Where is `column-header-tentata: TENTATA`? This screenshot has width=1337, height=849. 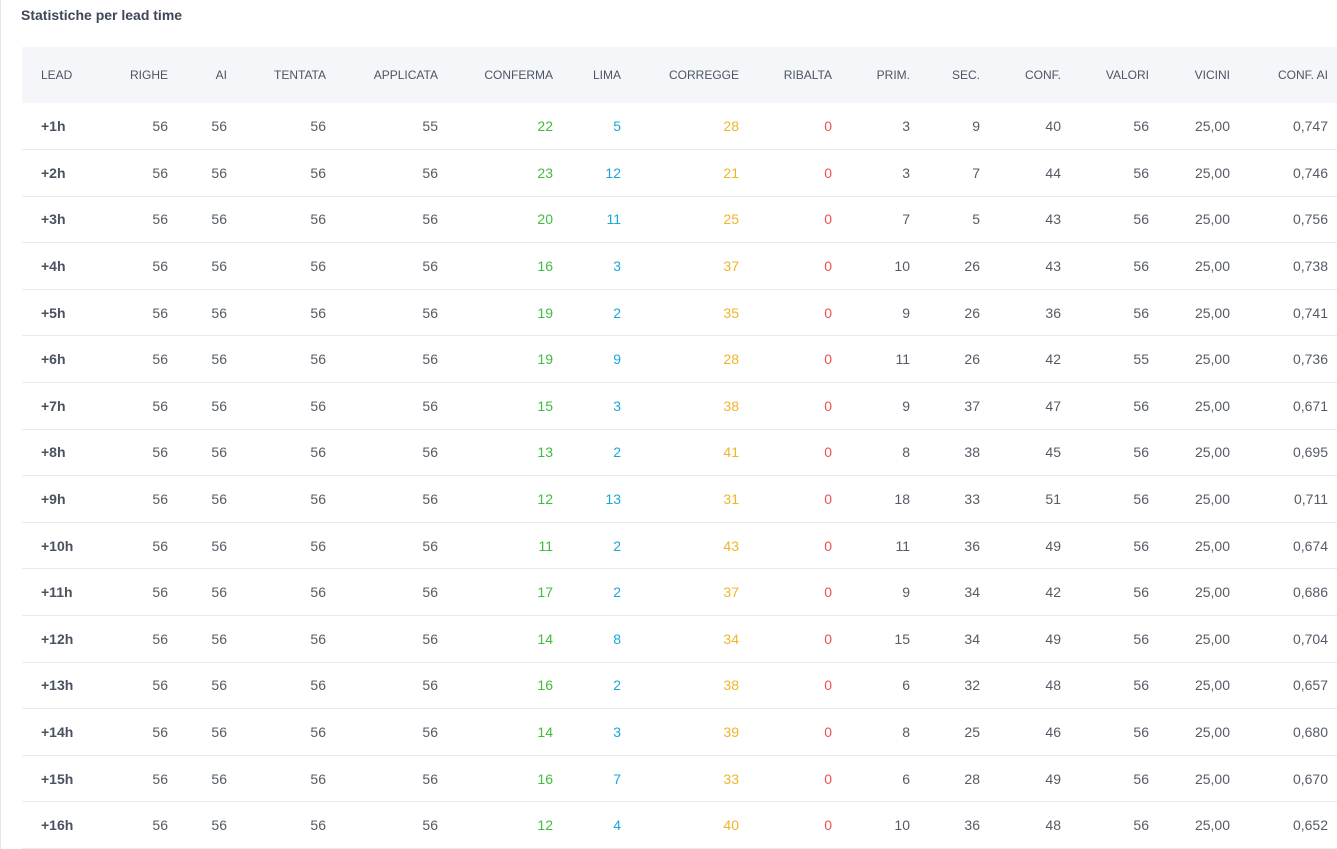
column-header-tentata: TENTATA is located at coordinates (300, 75).